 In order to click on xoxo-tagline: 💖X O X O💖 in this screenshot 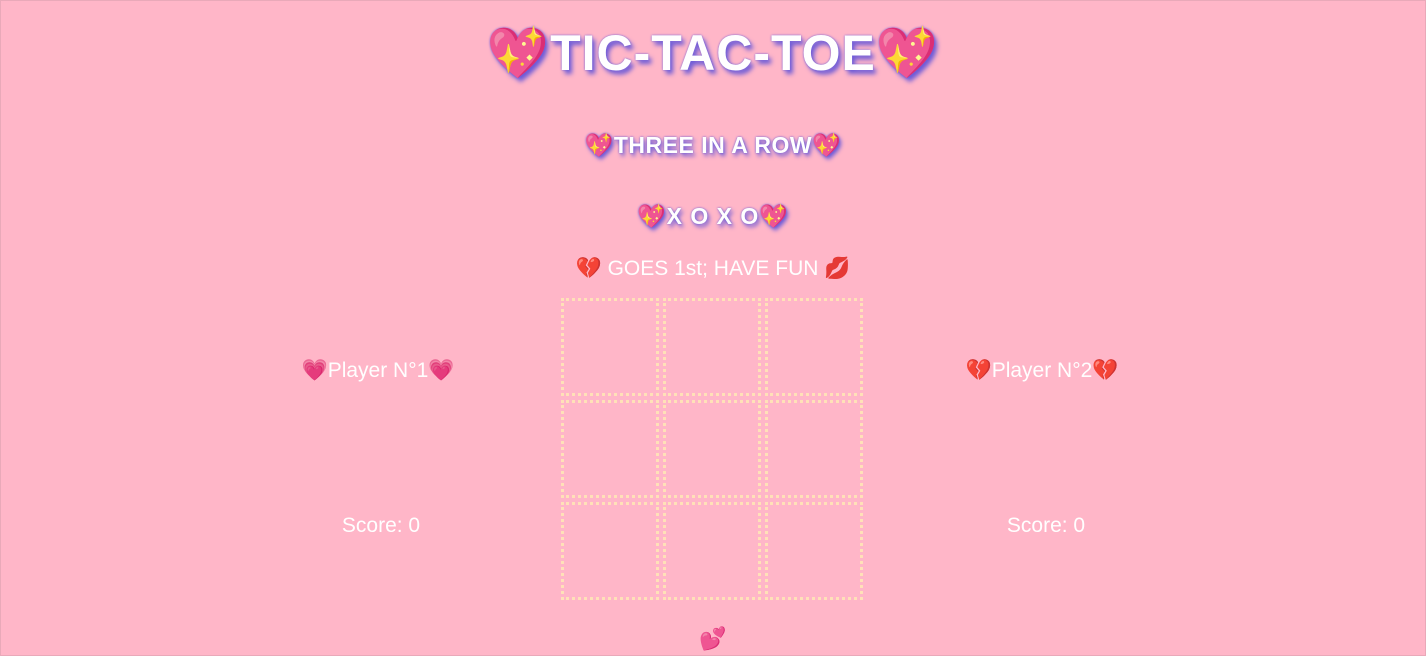, I will do `click(713, 216)`.